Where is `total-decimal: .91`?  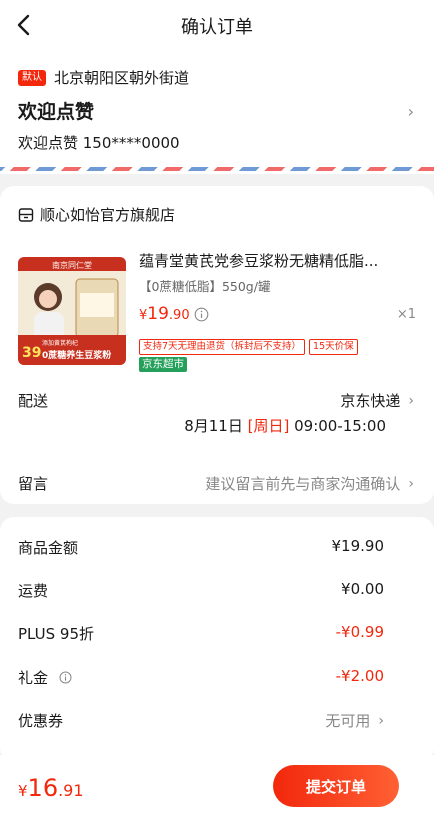
total-decimal: .91 is located at coordinates (71, 790).